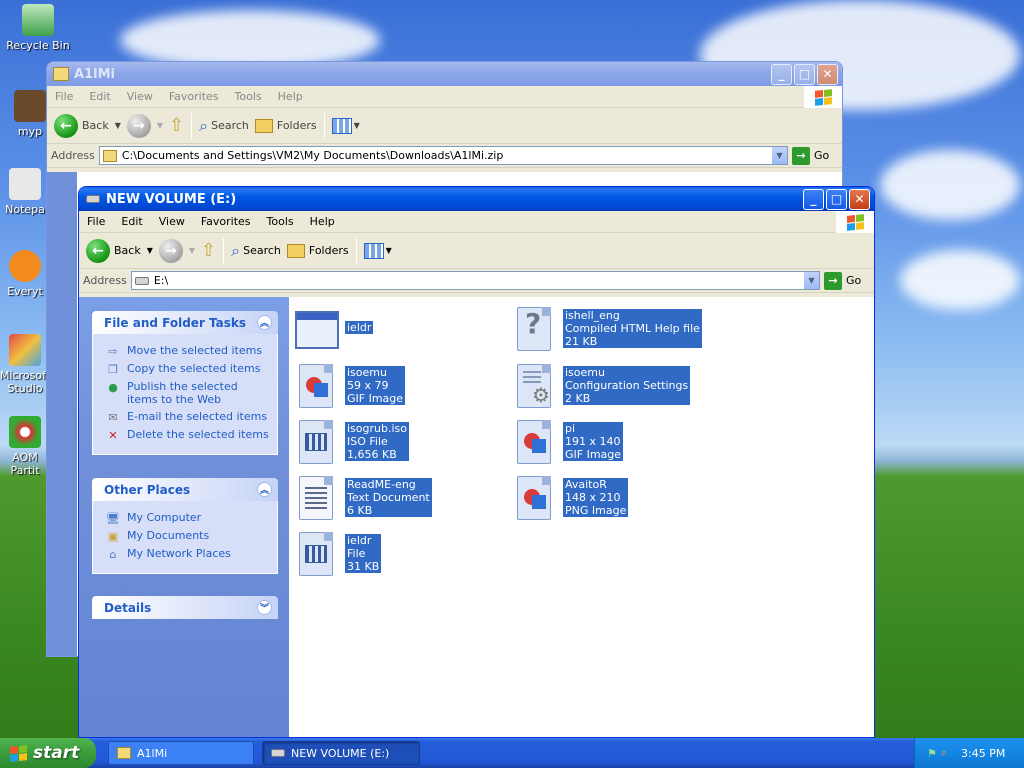 This screenshot has height=768, width=1024. I want to click on start-button: start, so click(48, 753).